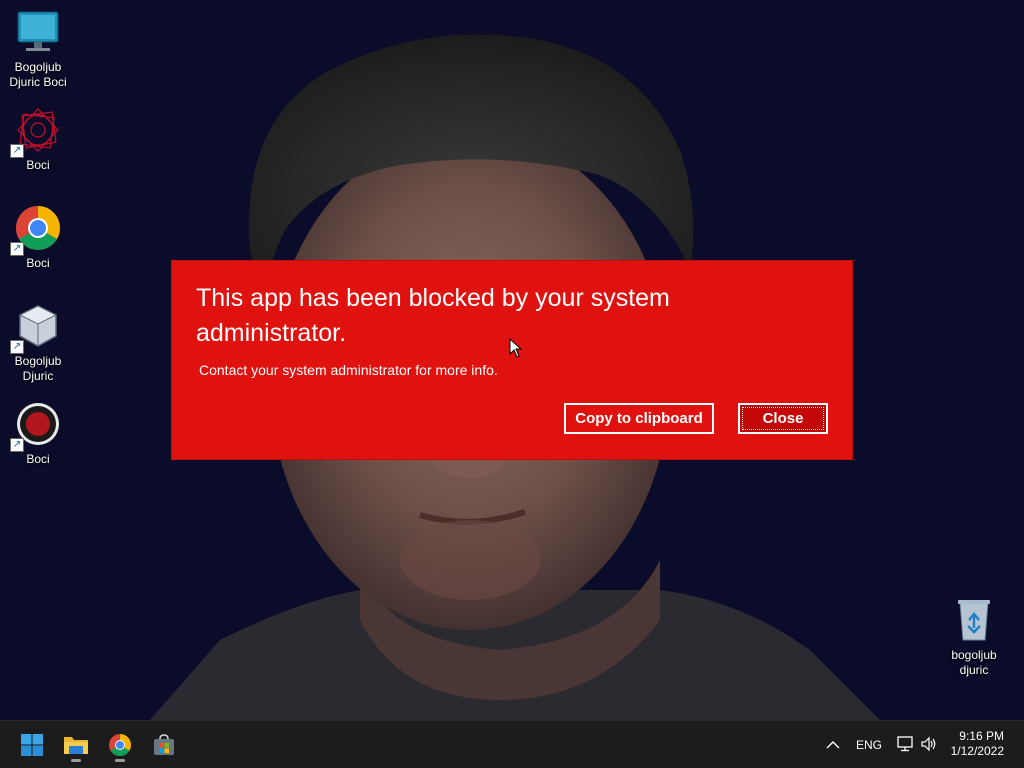 The image size is (1024, 768). I want to click on desktop-icon-label: Bogoljub Djuric Boci, so click(38, 74).